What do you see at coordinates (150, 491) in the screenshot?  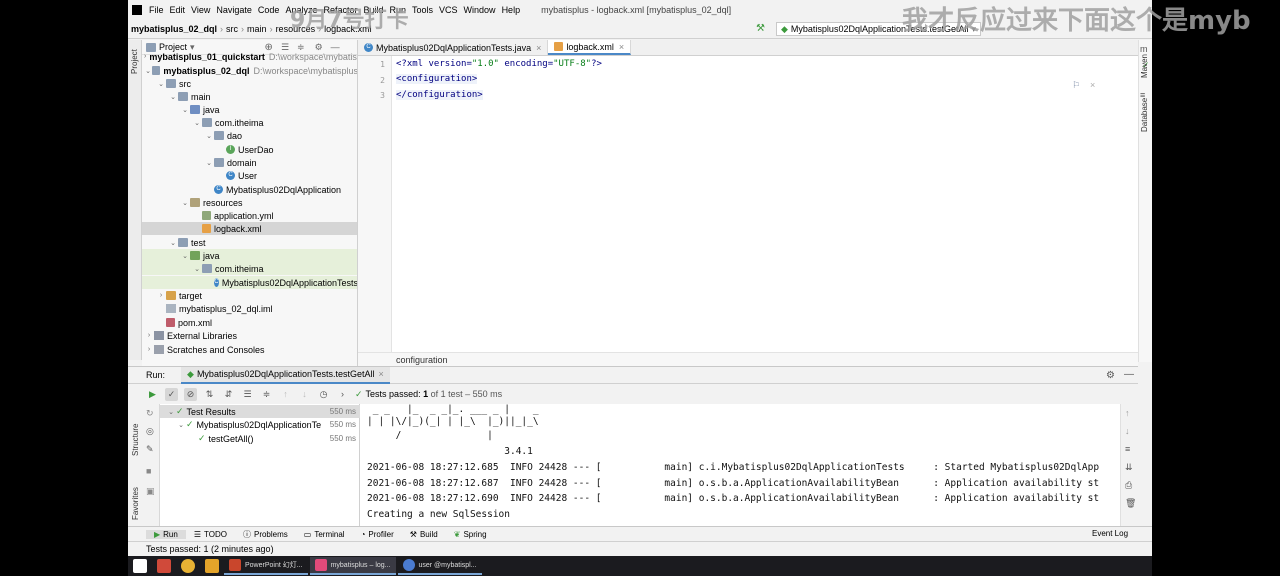 I see `camera-icon: ▣` at bounding box center [150, 491].